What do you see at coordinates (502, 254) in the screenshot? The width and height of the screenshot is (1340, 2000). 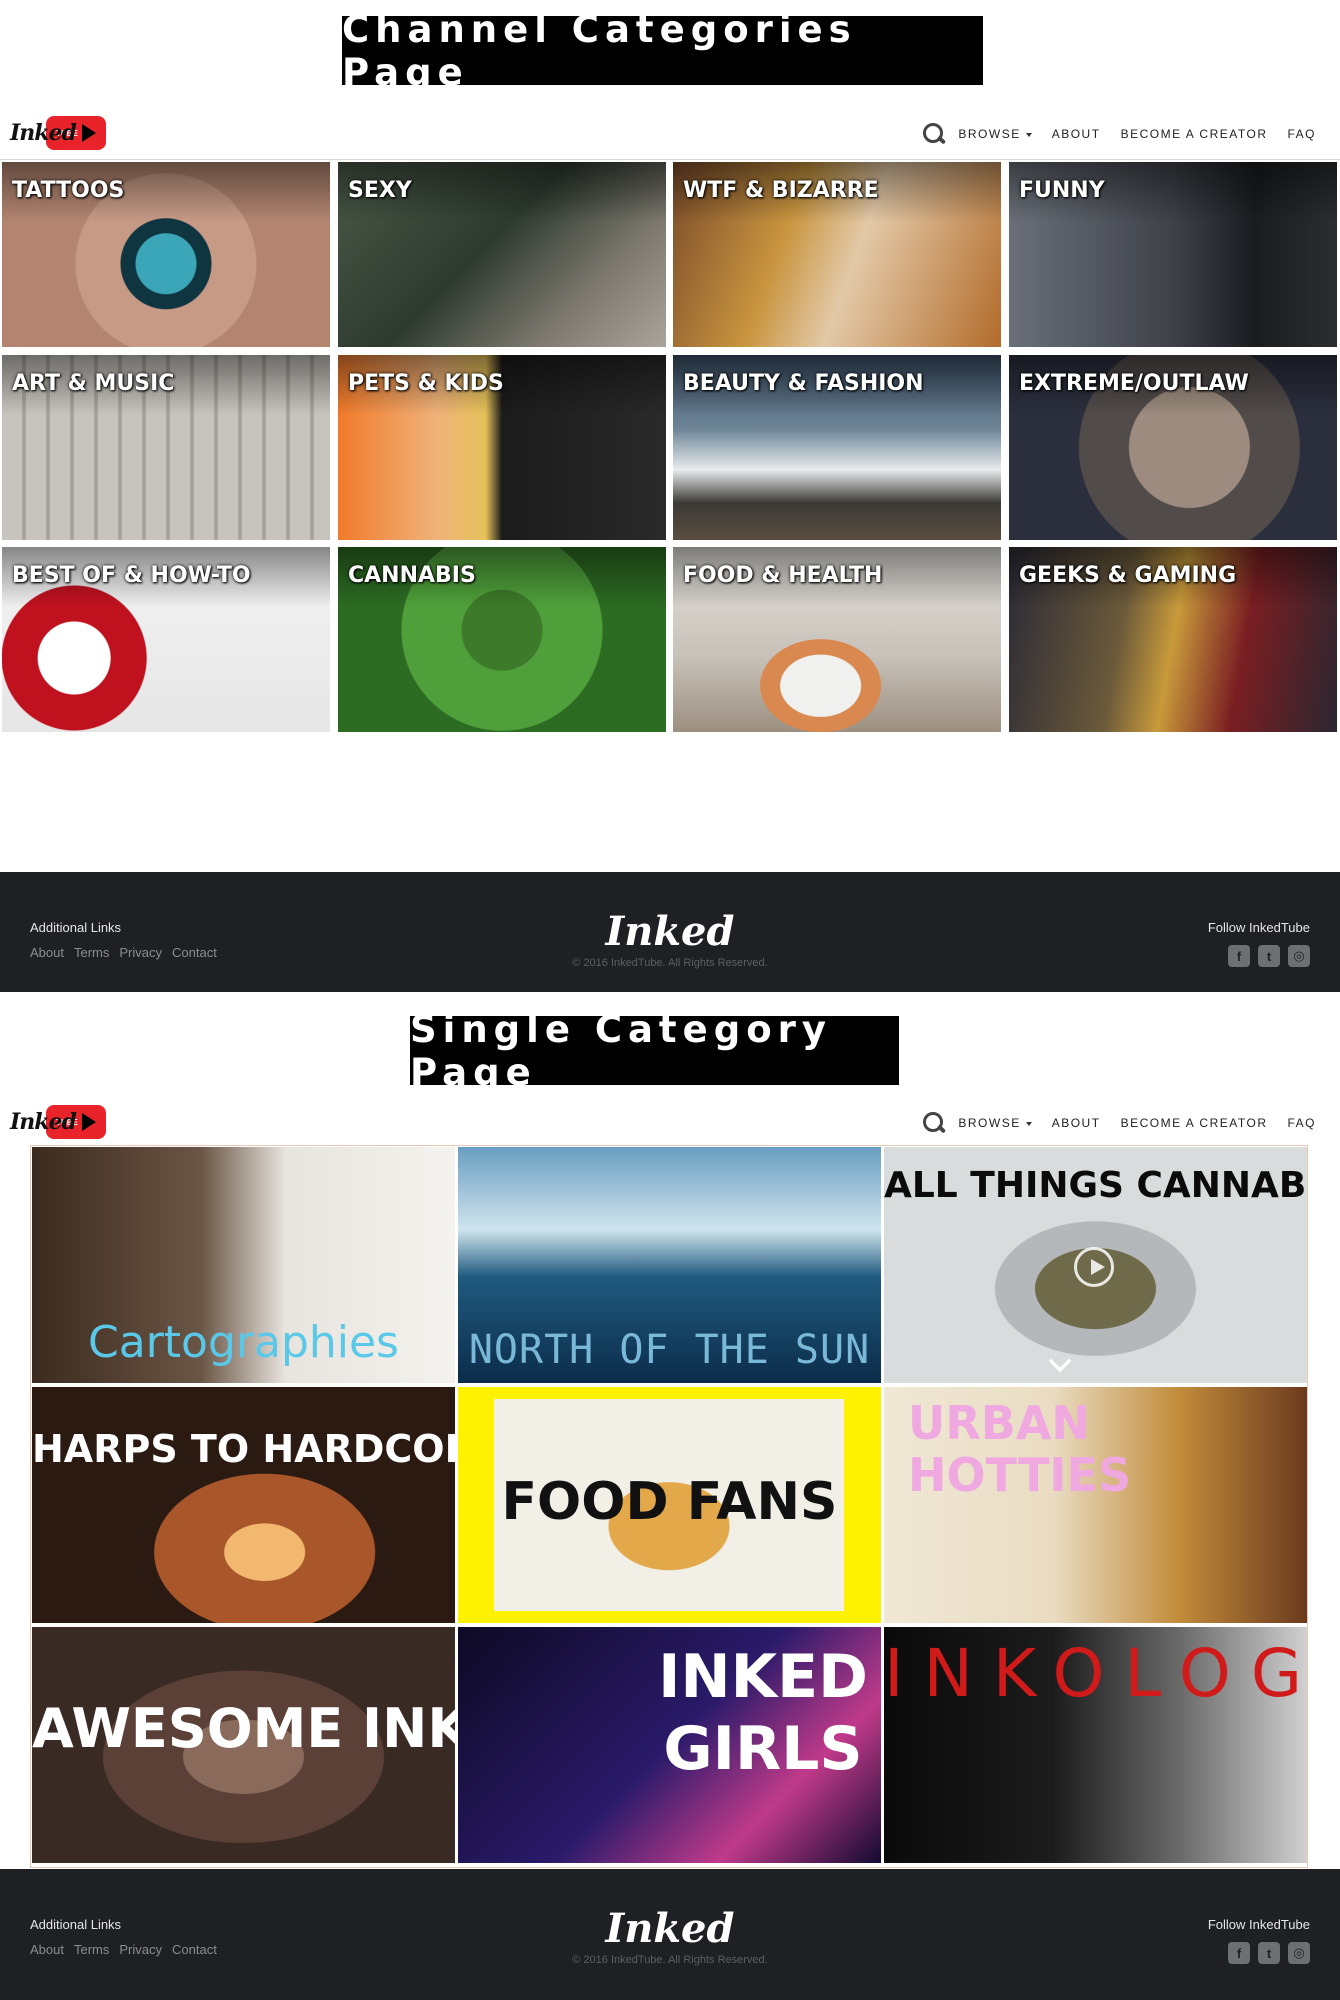 I see `category-tile: SEXY` at bounding box center [502, 254].